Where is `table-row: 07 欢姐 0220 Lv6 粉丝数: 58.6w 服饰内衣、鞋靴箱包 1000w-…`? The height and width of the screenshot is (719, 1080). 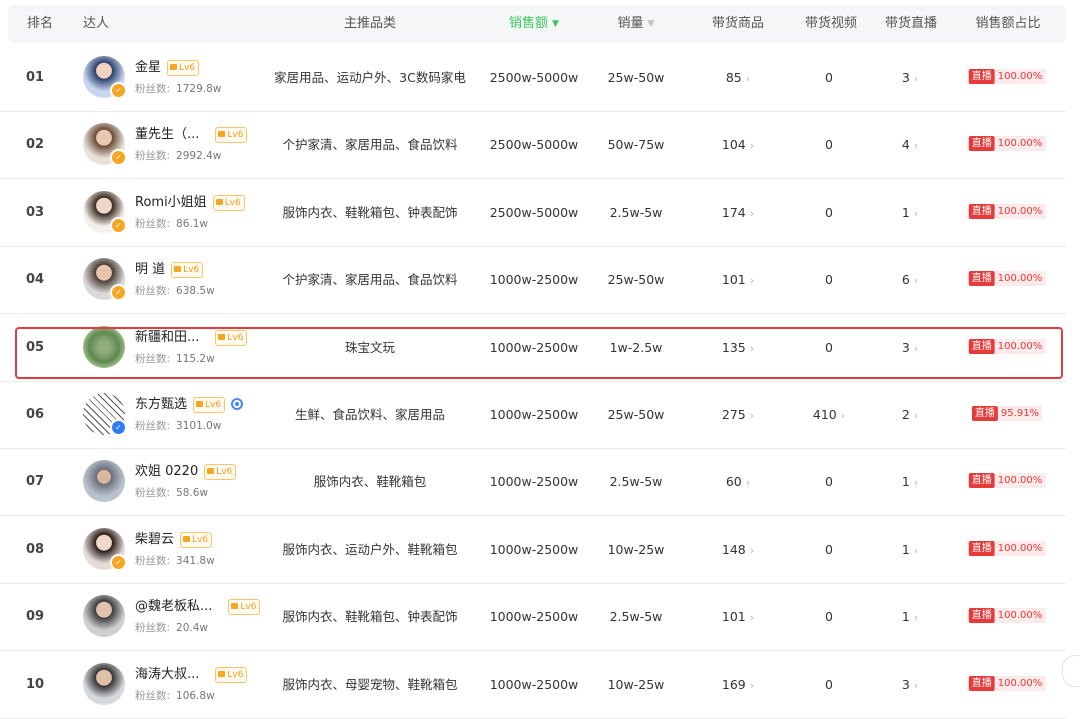 table-row: 07 欢姐 0220 Lv6 粉丝数: 58.6w 服饰内衣、鞋靴箱包 1000w-… is located at coordinates (533, 482).